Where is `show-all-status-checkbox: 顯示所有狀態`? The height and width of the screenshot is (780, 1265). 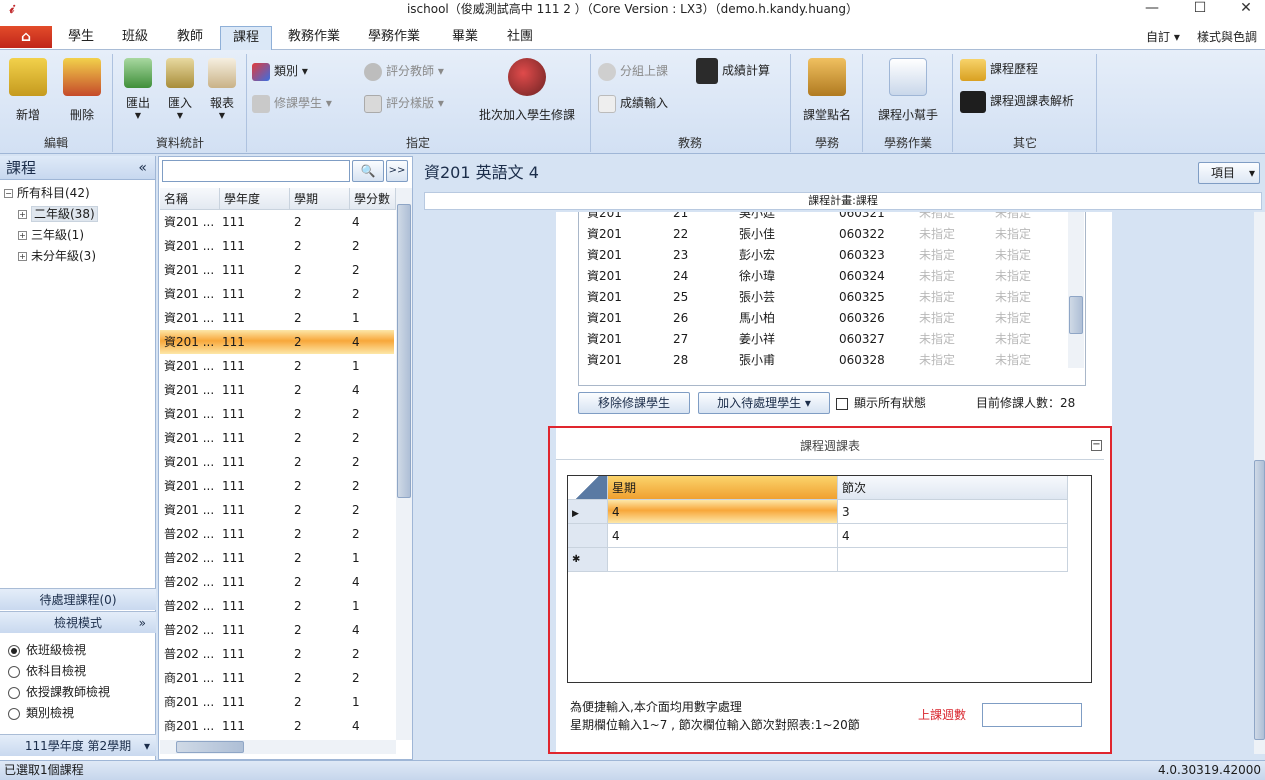
show-all-status-checkbox: 顯示所有狀態 is located at coordinates (881, 403).